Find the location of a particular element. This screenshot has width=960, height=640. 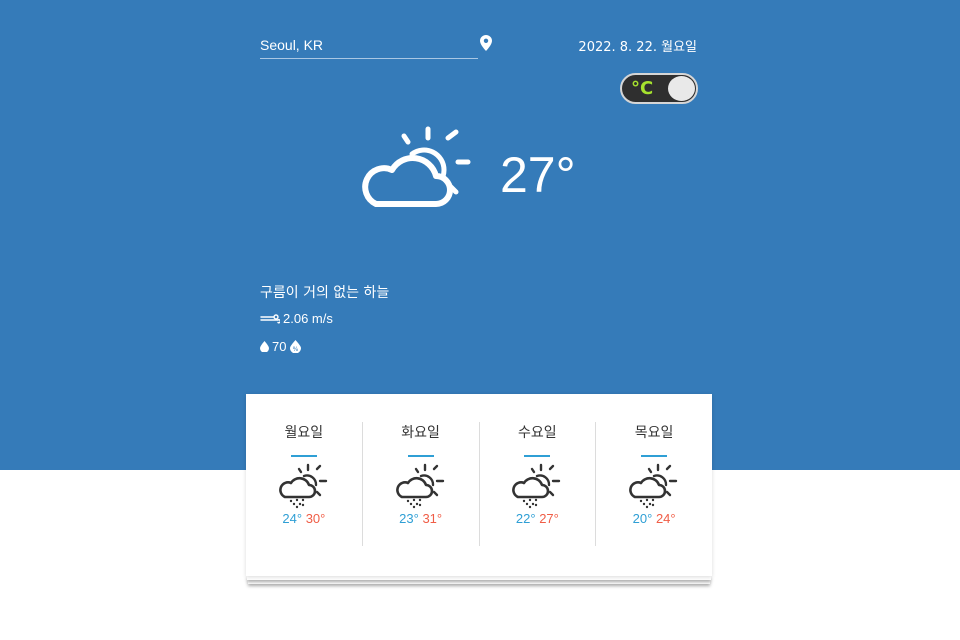

forecast-day-name: 월요일 is located at coordinates (304, 433).